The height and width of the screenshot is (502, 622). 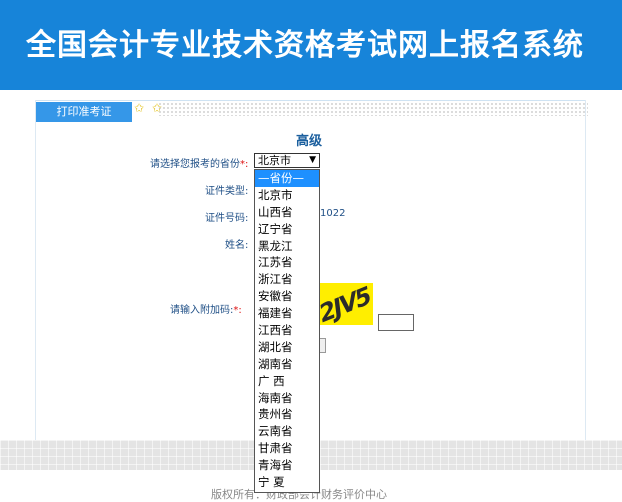 What do you see at coordinates (333, 213) in the screenshot?
I see `cert-number-value: 1022` at bounding box center [333, 213].